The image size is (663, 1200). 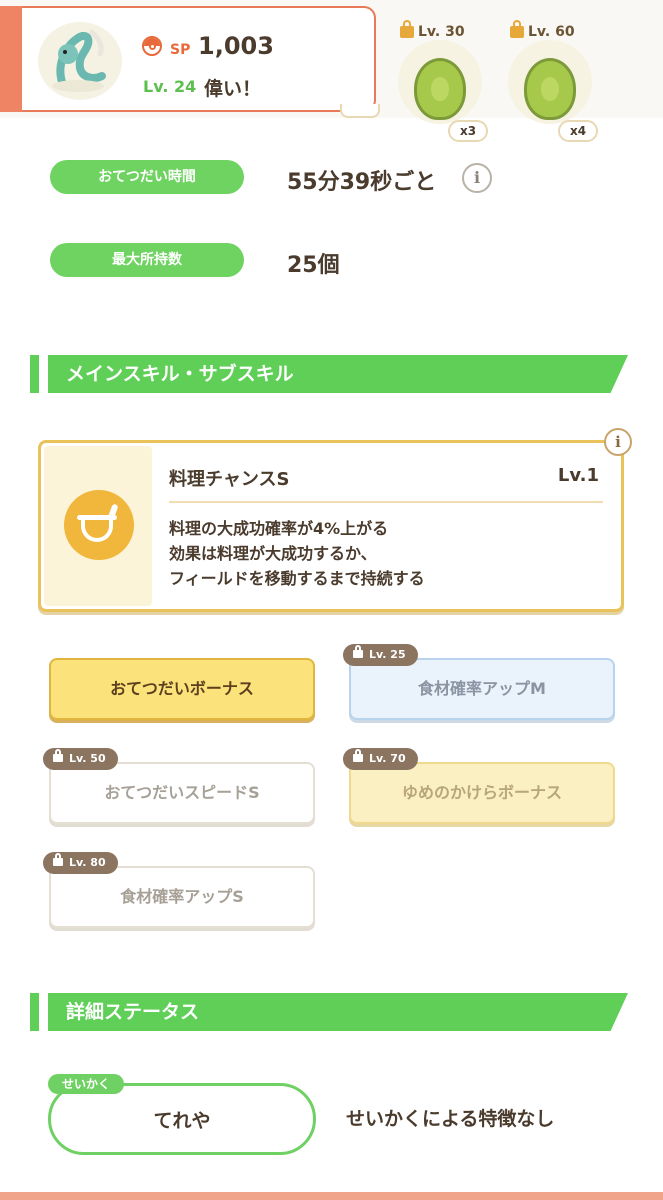 What do you see at coordinates (450, 1119) in the screenshot?
I see `nature-description: せいかくによる特徴なし` at bounding box center [450, 1119].